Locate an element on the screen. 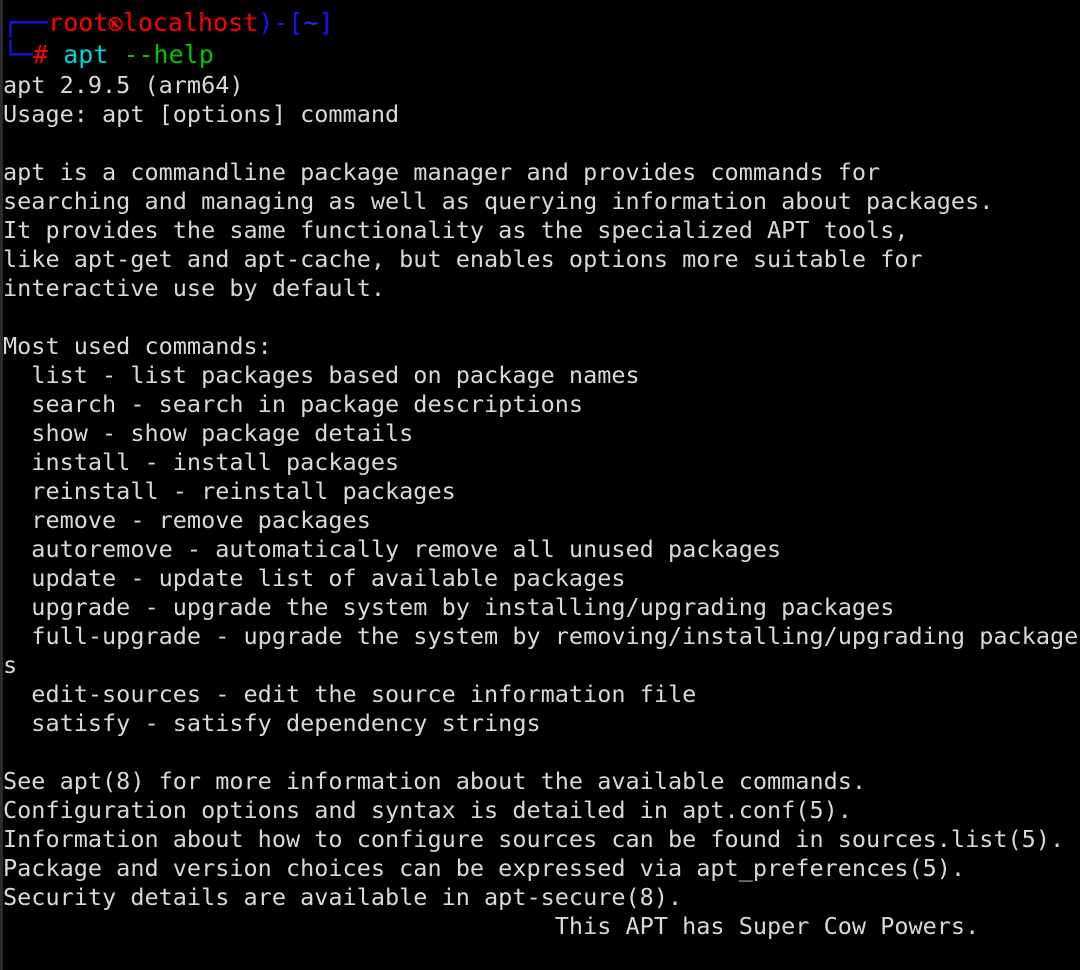  shell-prompt-line-2: └─# apt --help is located at coordinates (541, 55).